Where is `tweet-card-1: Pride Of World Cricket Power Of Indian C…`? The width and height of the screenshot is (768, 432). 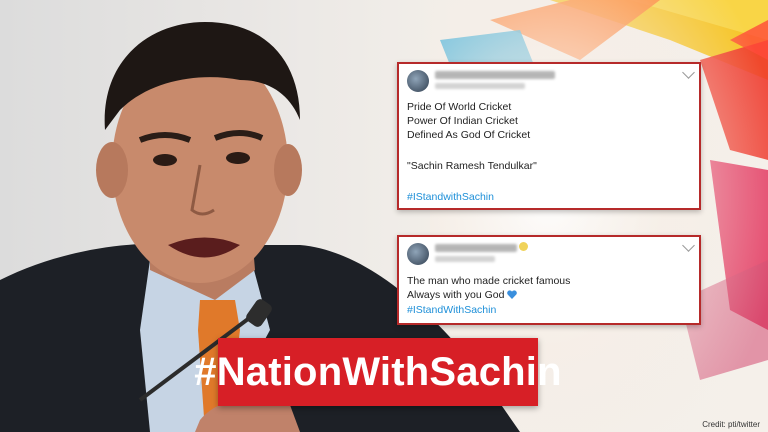 tweet-card-1: Pride Of World Cricket Power Of Indian C… is located at coordinates (549, 136).